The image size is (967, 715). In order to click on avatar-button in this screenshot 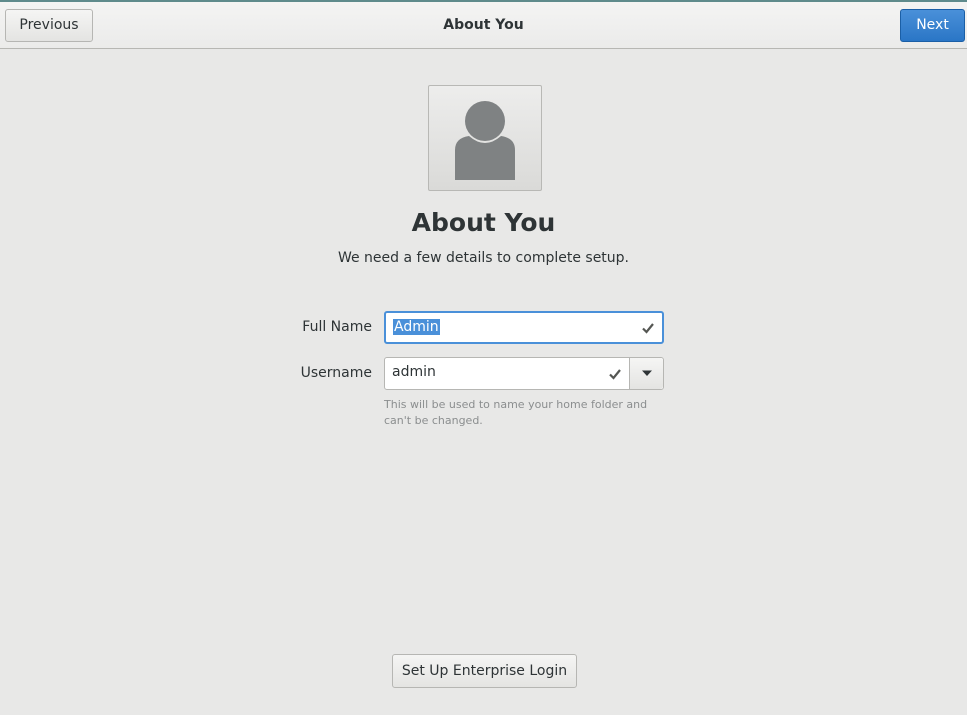, I will do `click(485, 138)`.